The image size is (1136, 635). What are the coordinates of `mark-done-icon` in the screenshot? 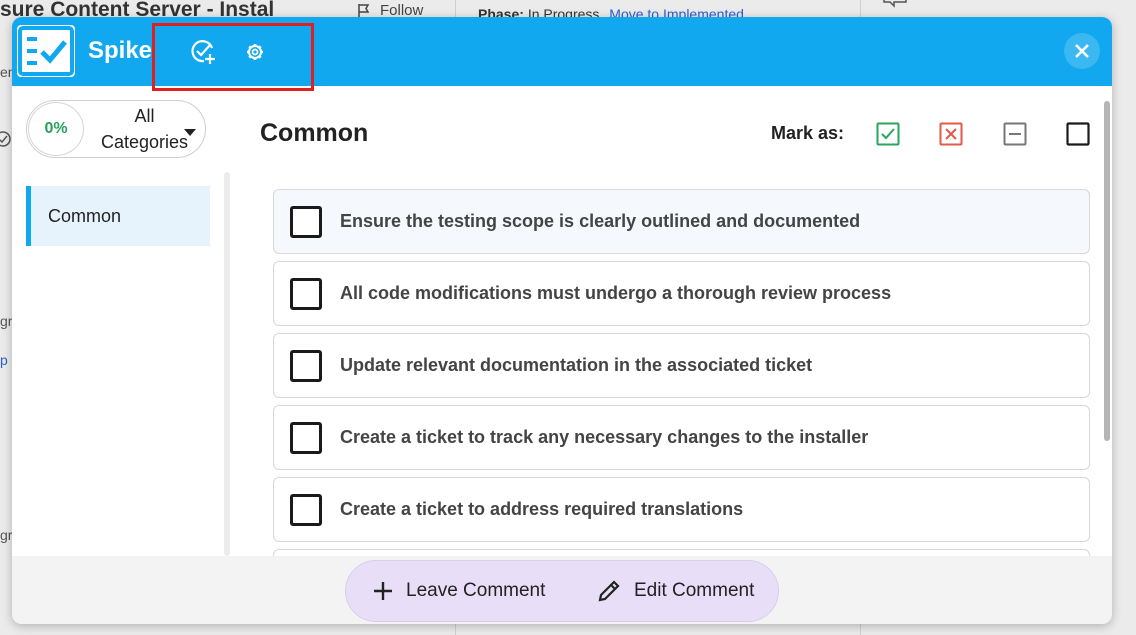 It's located at (888, 134).